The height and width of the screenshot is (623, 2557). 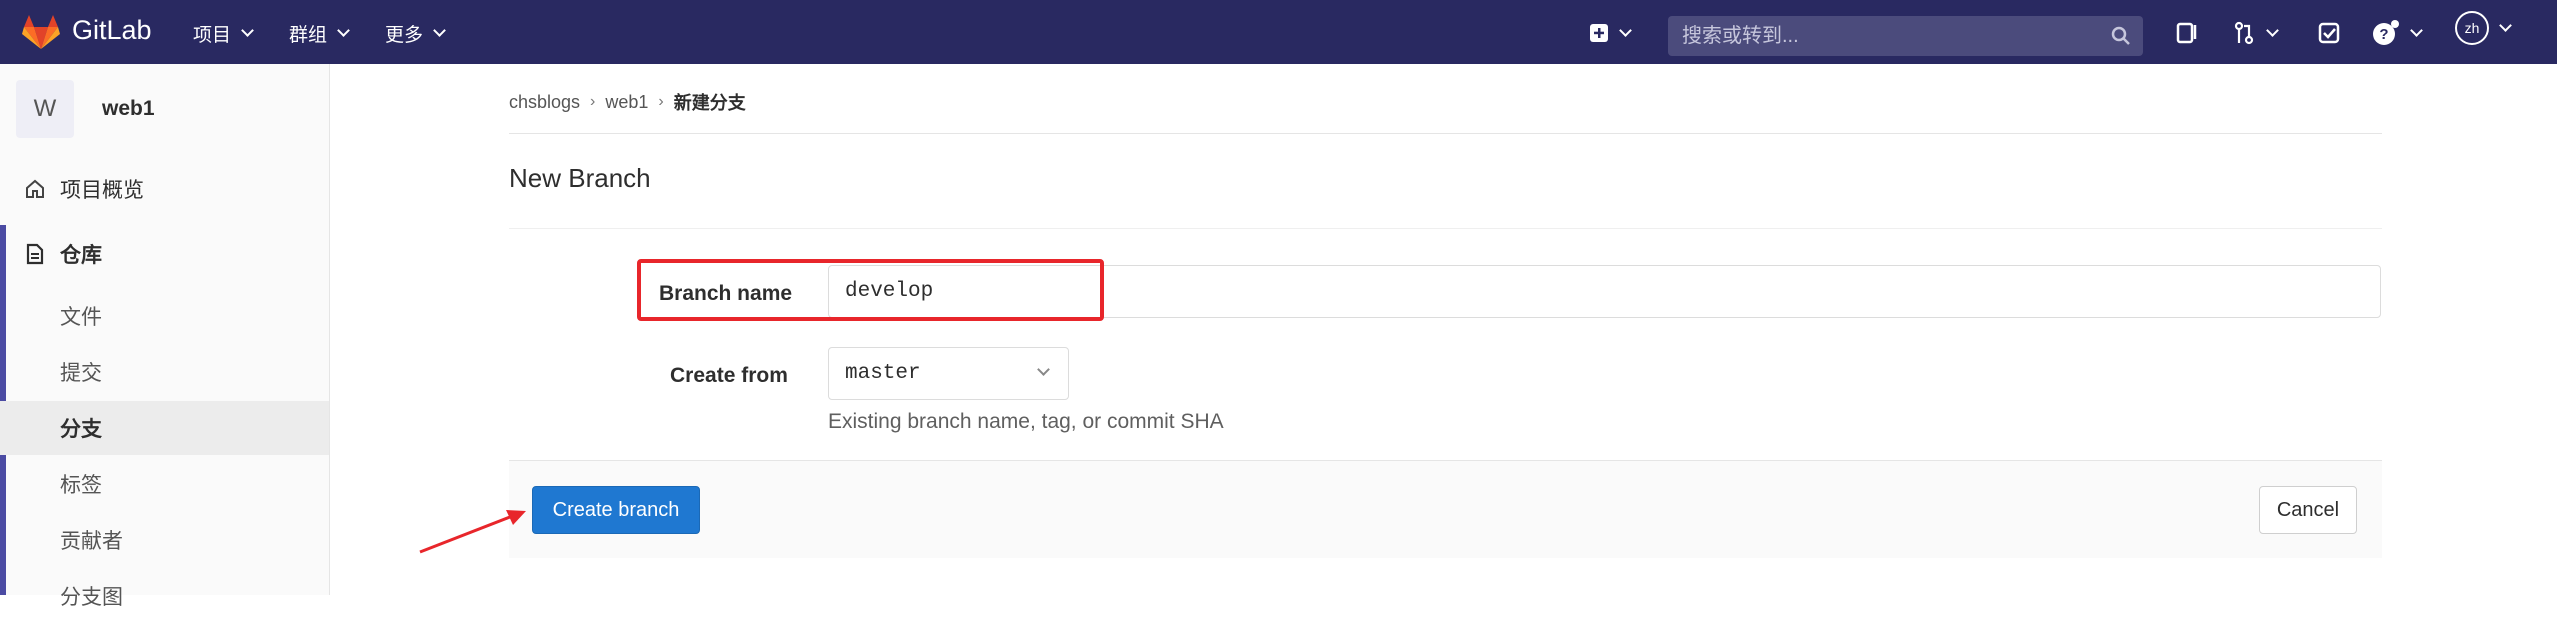 What do you see at coordinates (35, 254) in the screenshot?
I see `document-icon` at bounding box center [35, 254].